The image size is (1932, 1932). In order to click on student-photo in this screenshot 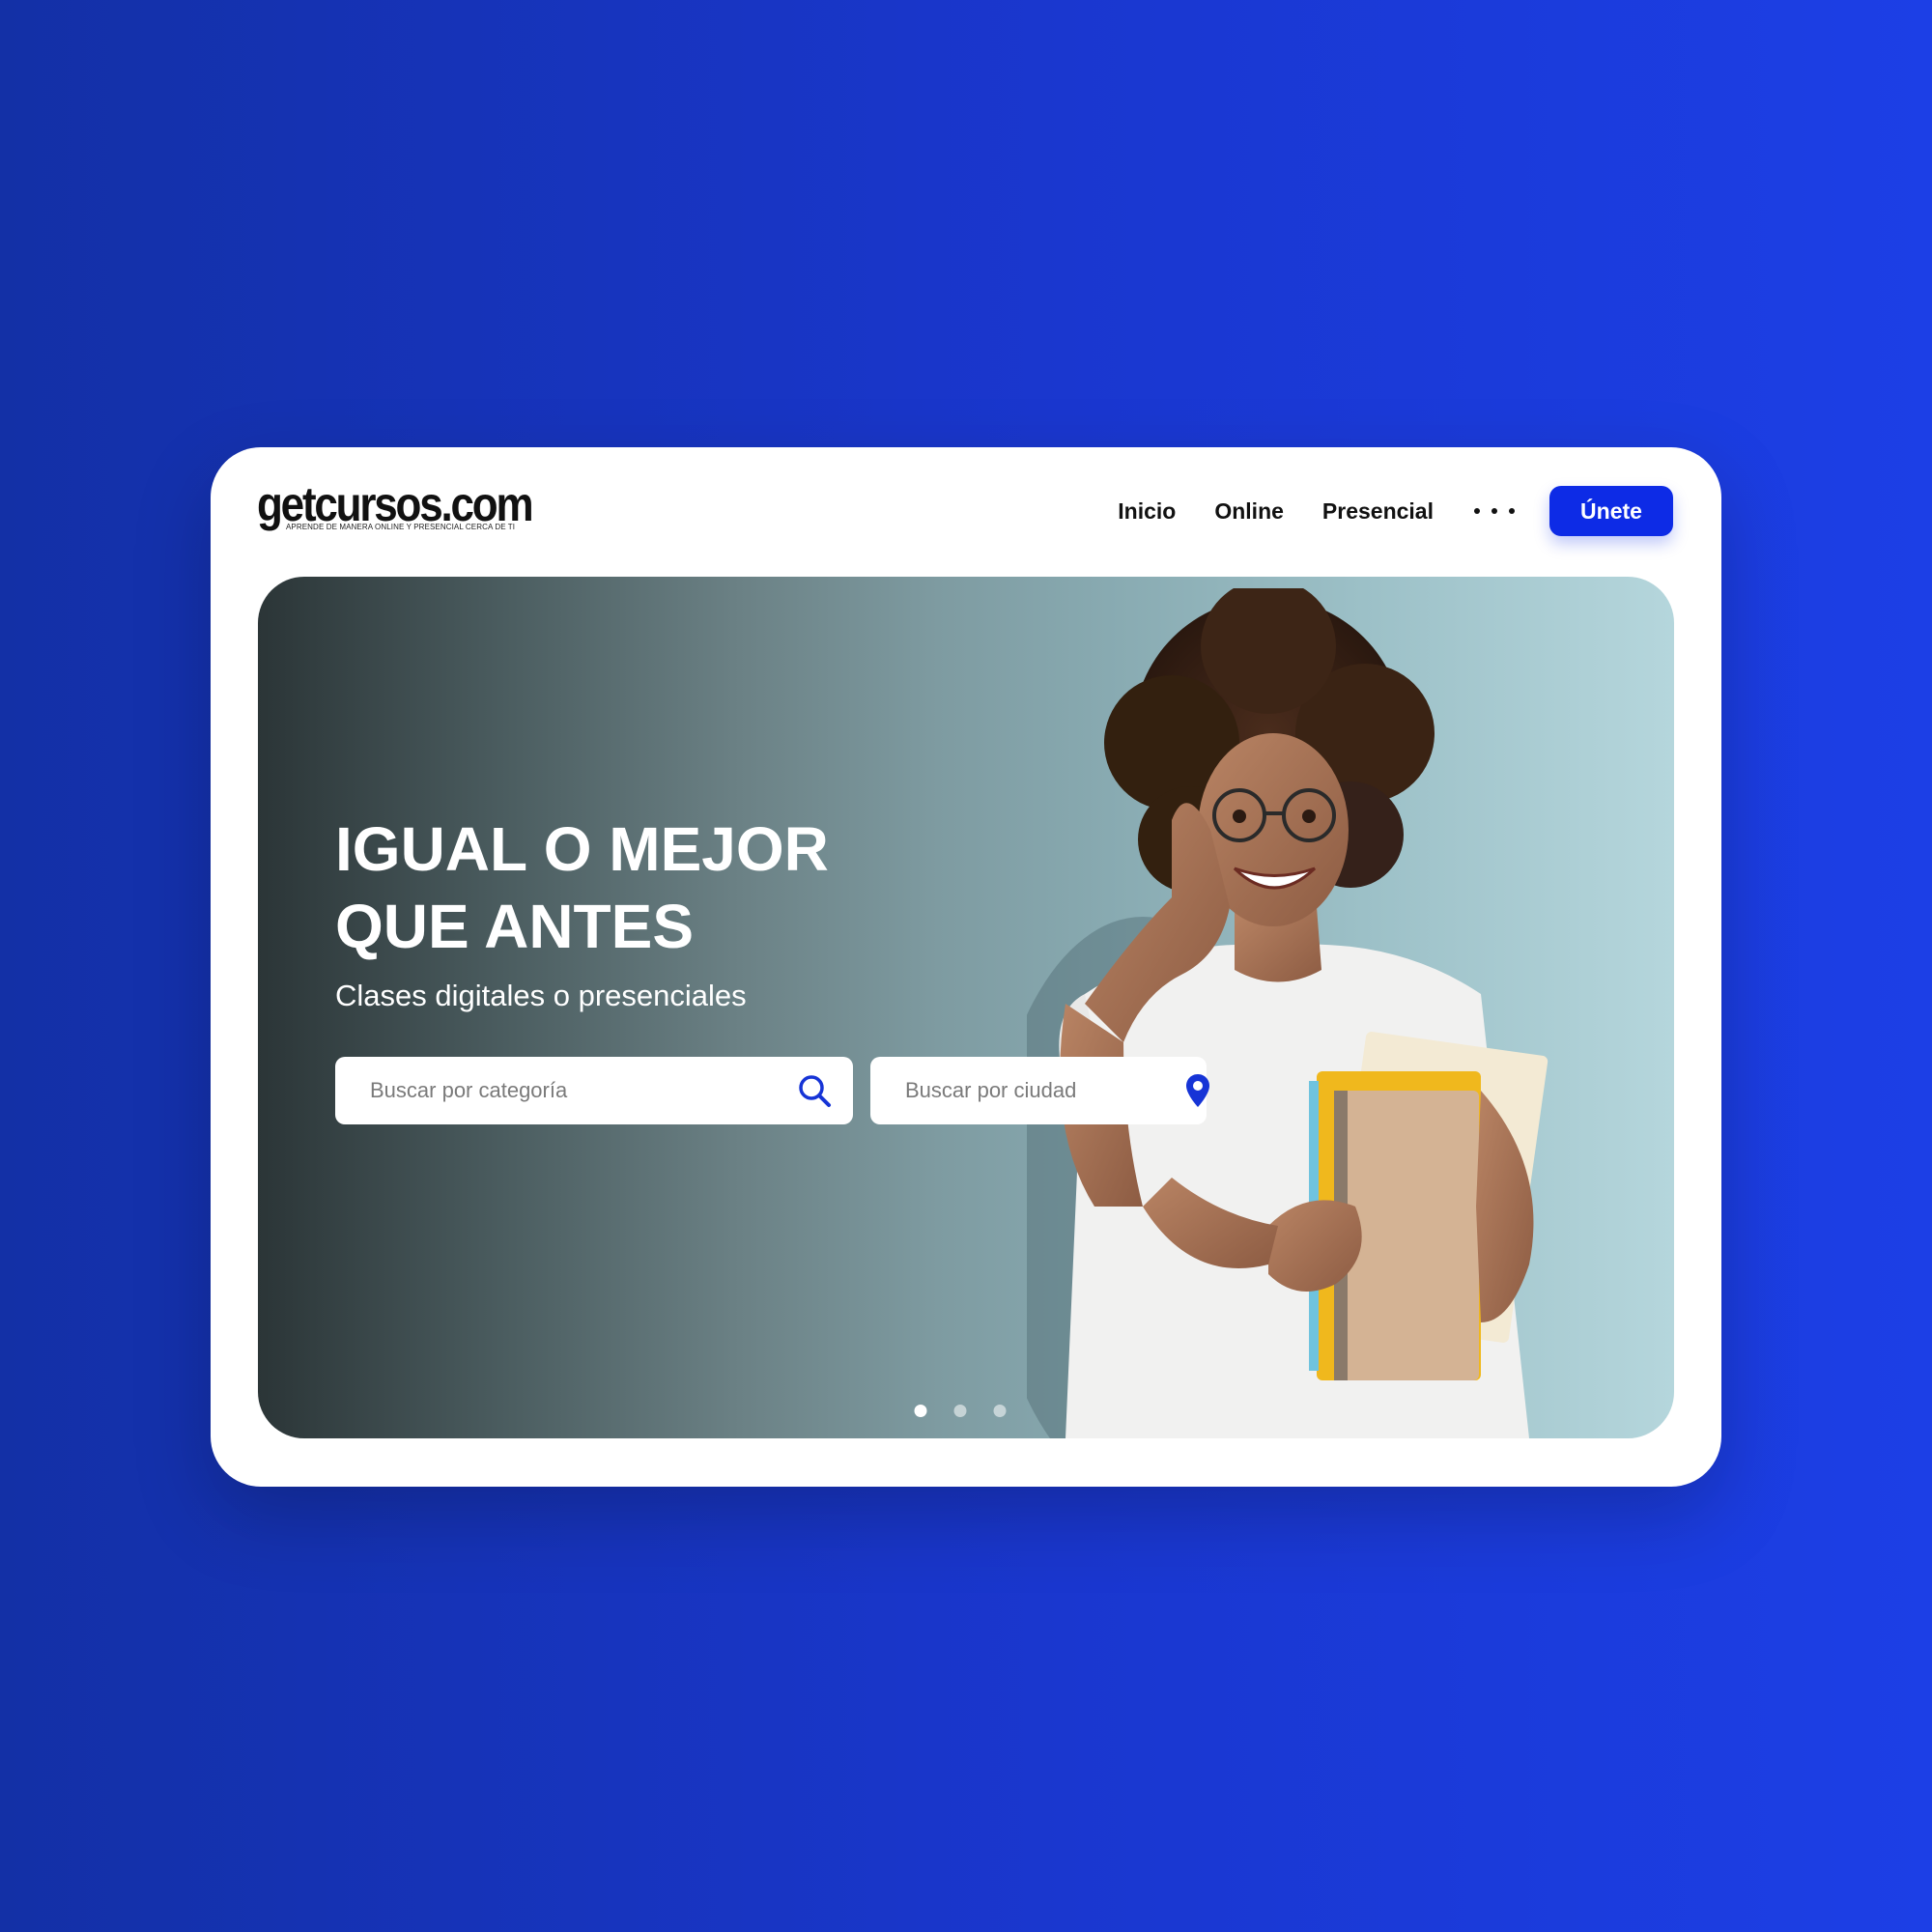, I will do `click(1287, 1013)`.